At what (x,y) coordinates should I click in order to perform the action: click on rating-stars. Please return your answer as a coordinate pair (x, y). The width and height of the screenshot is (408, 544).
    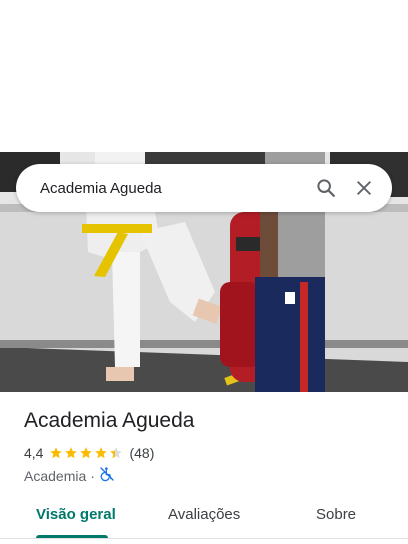
    Looking at the image, I should click on (86, 453).